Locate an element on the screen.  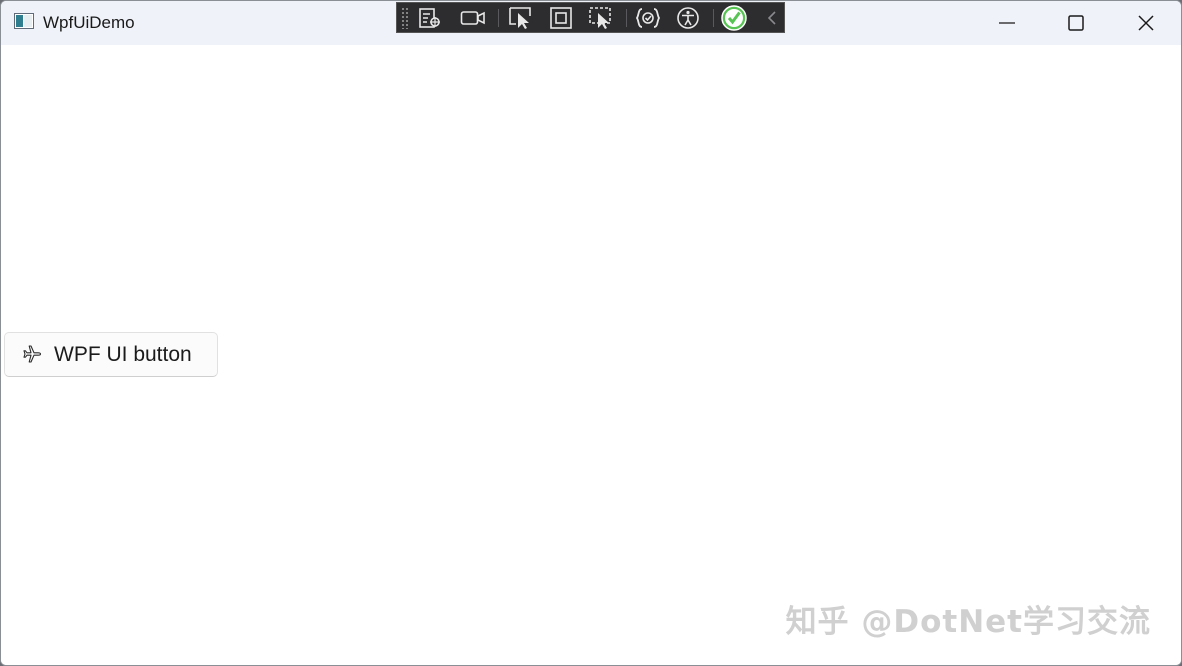
window-title: WpfUiDemo is located at coordinates (89, 22).